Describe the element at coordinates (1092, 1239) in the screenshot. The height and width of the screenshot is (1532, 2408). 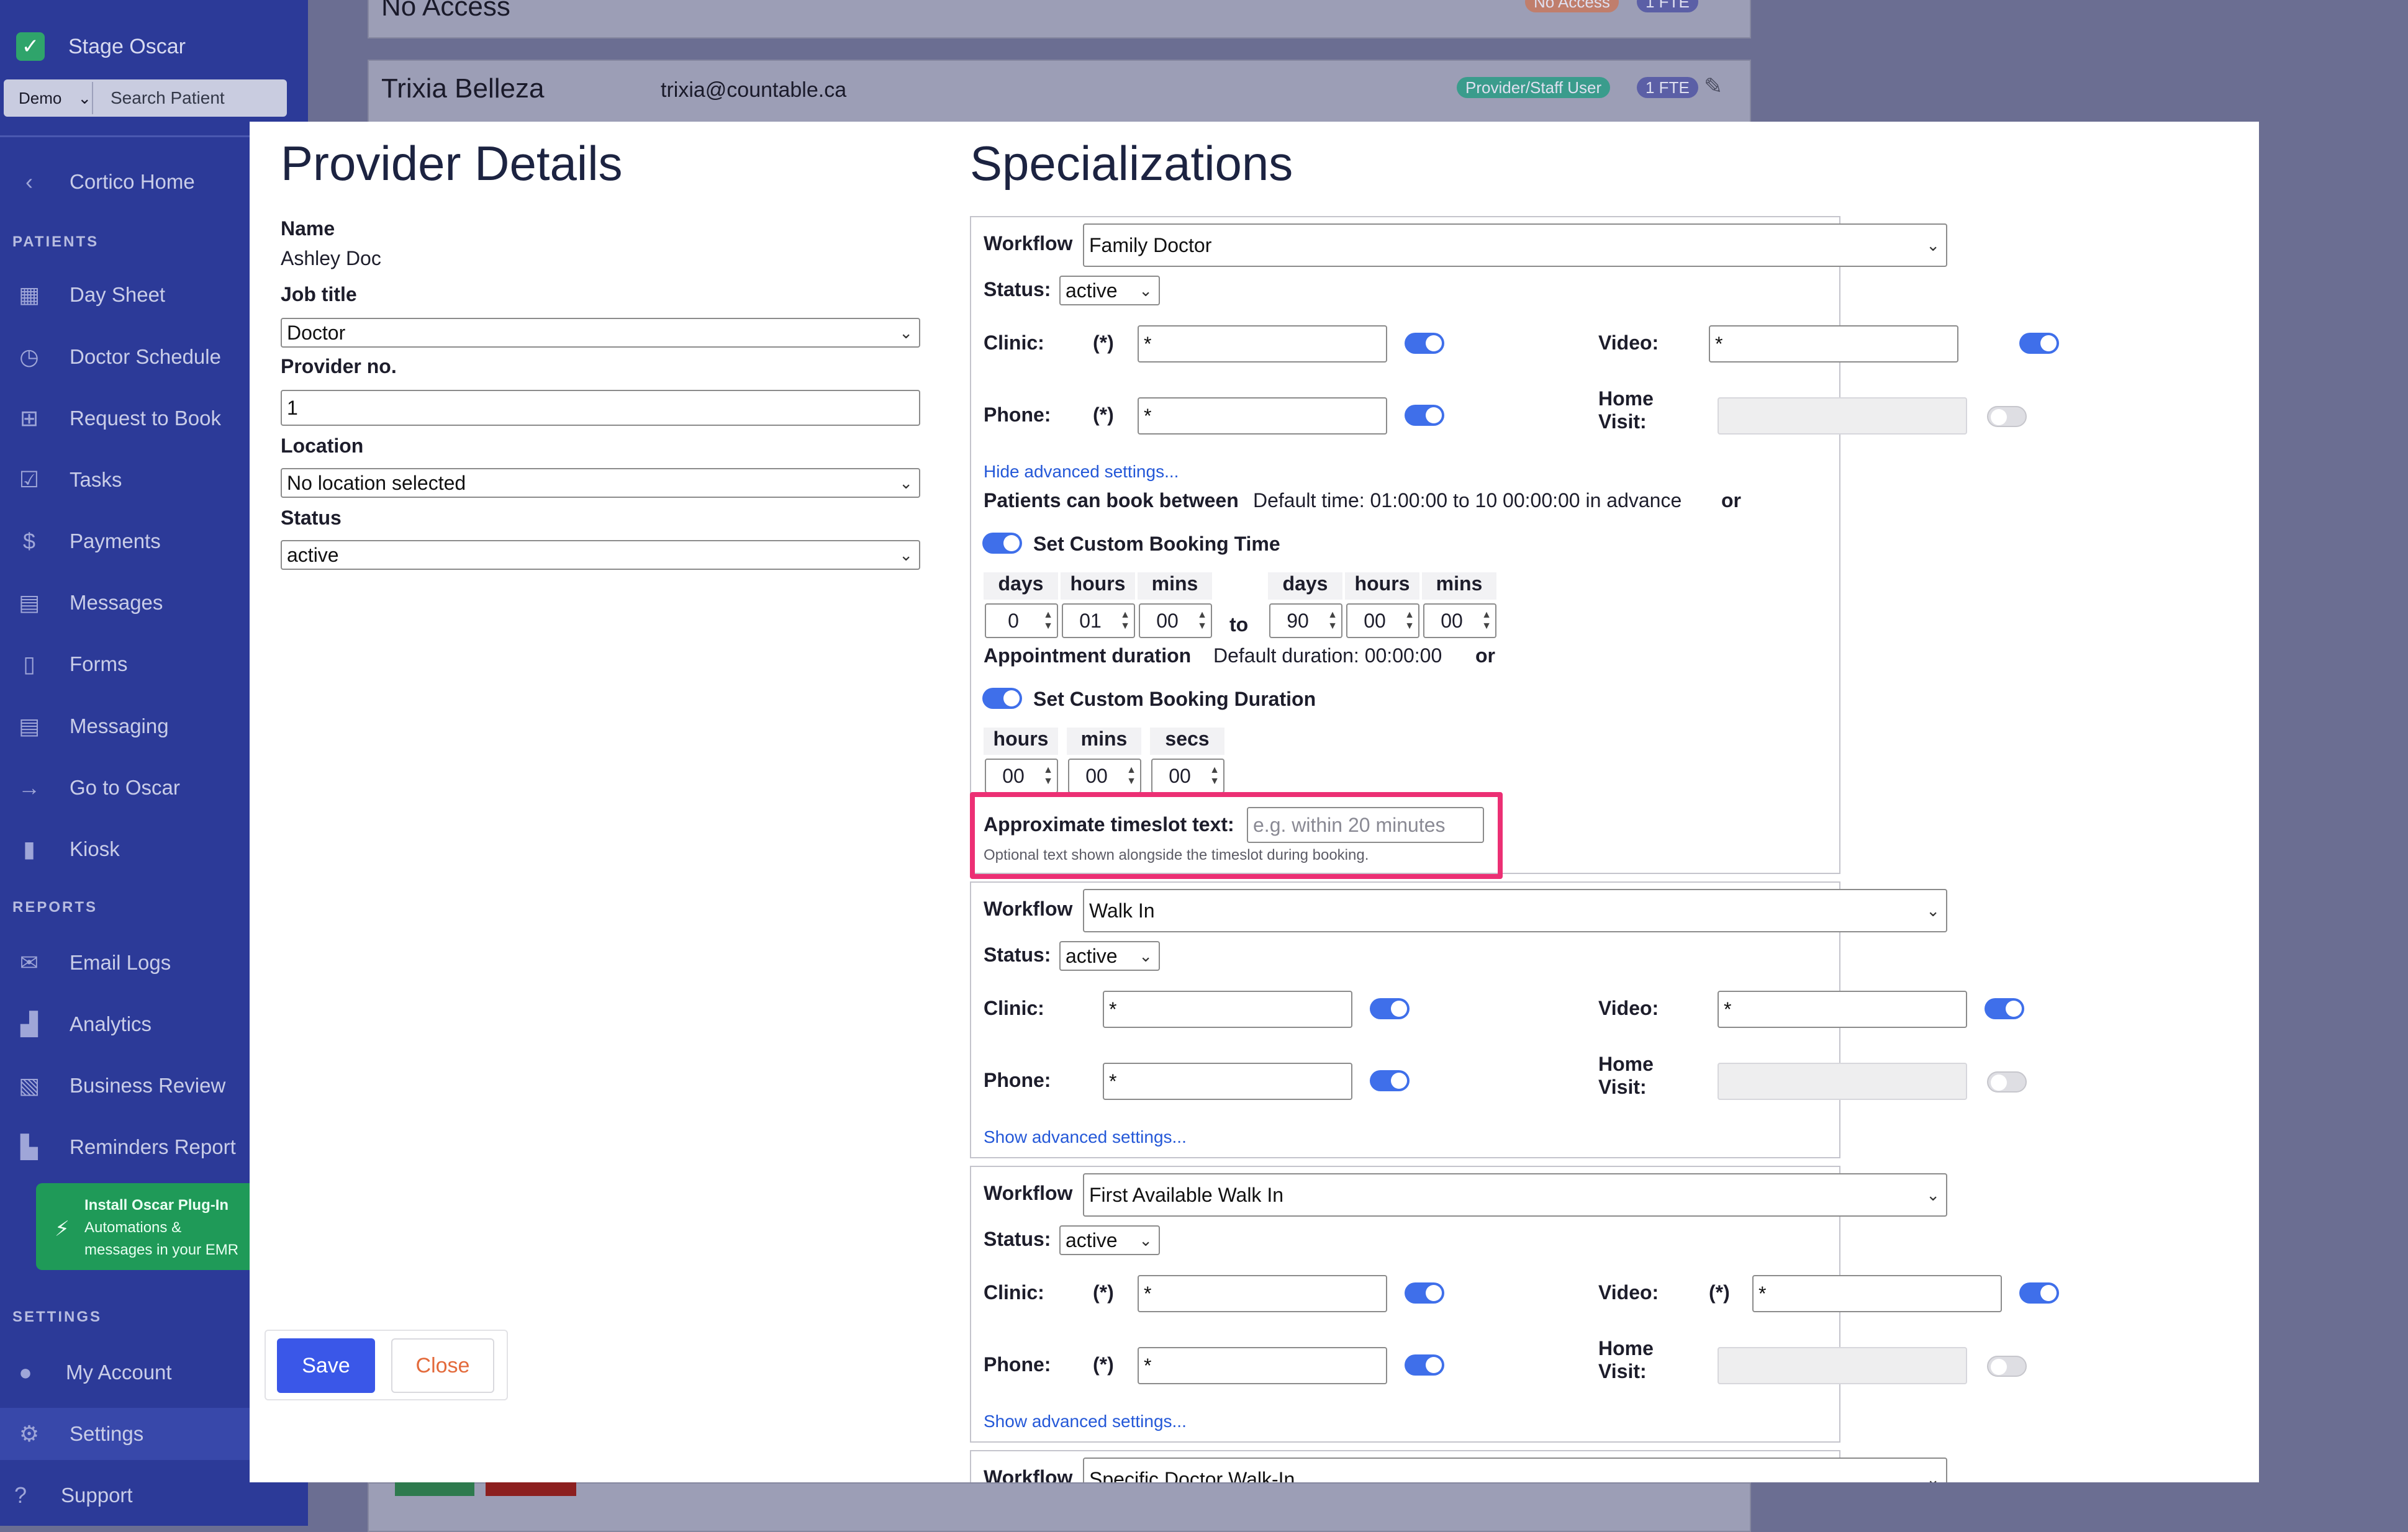
I see `status-value: active` at that location.